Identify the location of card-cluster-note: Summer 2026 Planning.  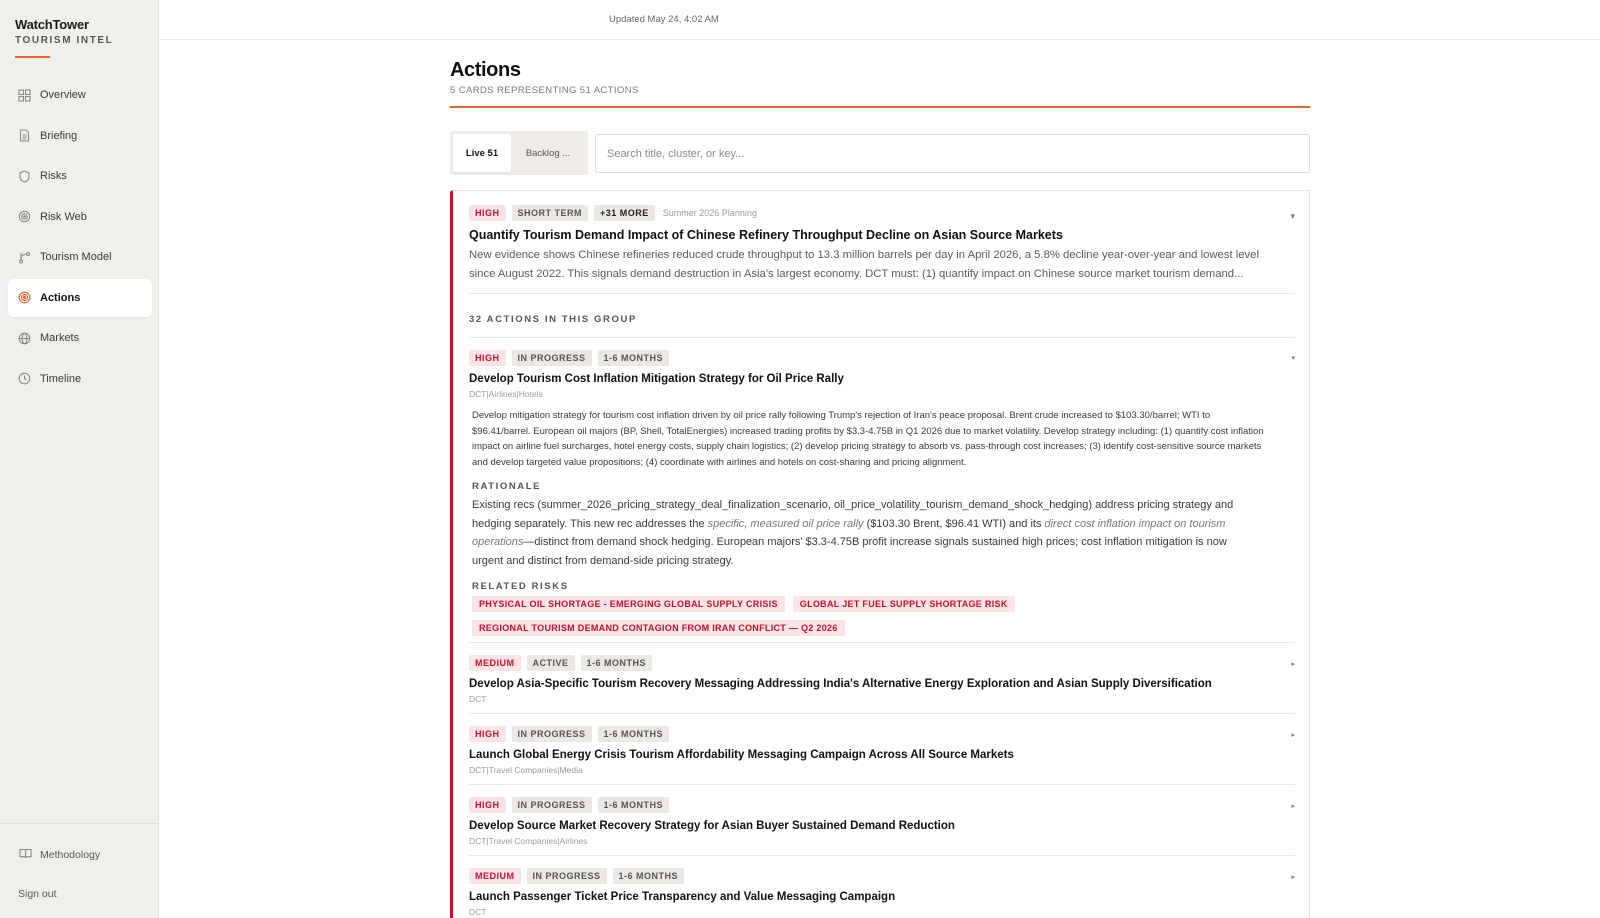
(709, 213).